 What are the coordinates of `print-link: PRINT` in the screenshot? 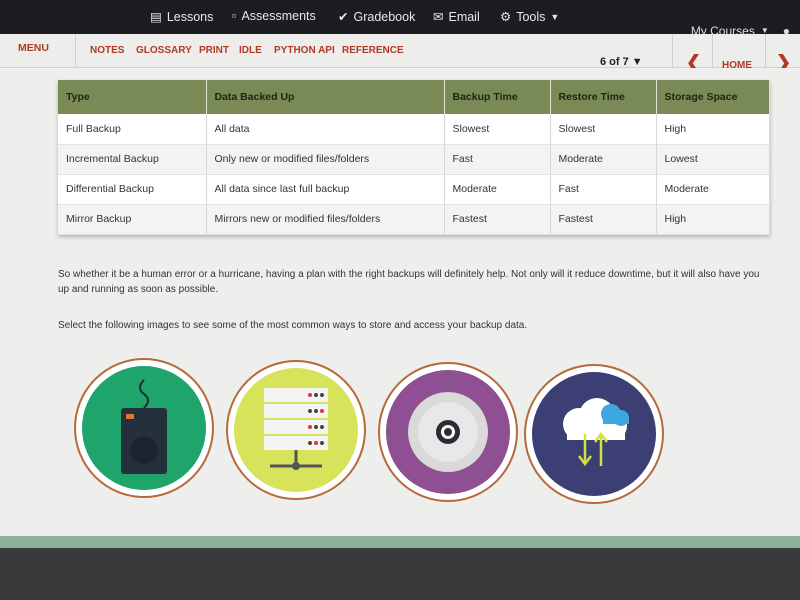 It's located at (214, 50).